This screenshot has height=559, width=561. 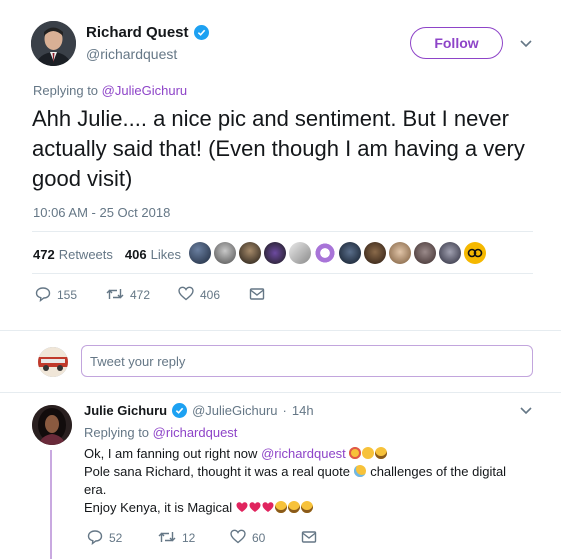 What do you see at coordinates (359, 471) in the screenshot?
I see `sweat-smile-emoji-icon` at bounding box center [359, 471].